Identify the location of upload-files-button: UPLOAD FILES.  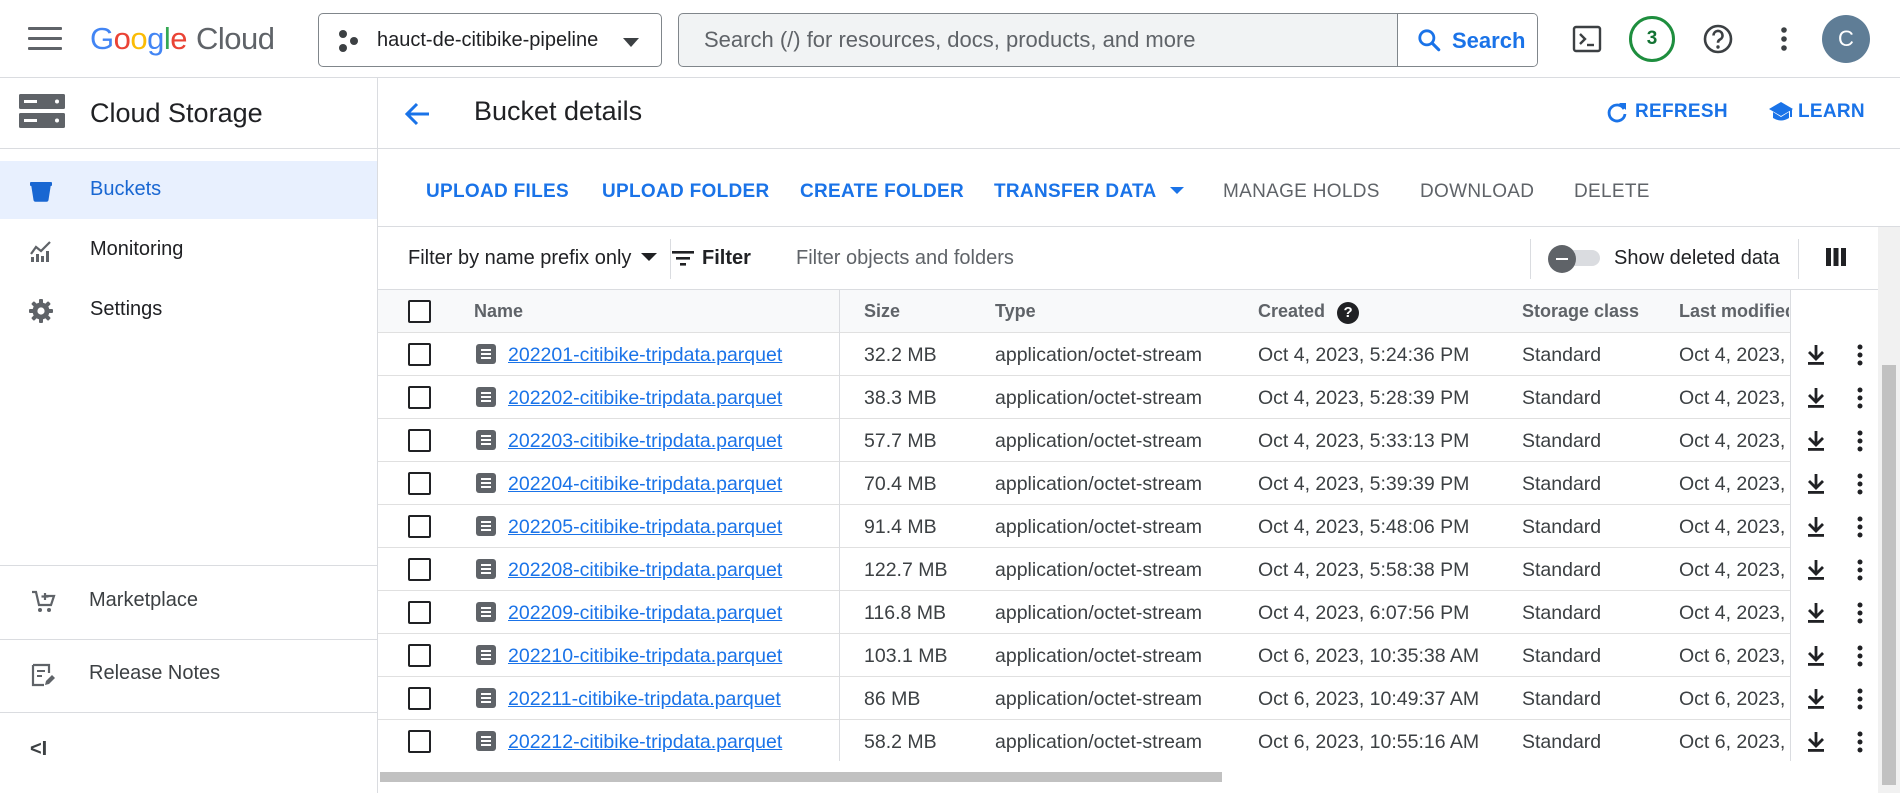
(497, 192).